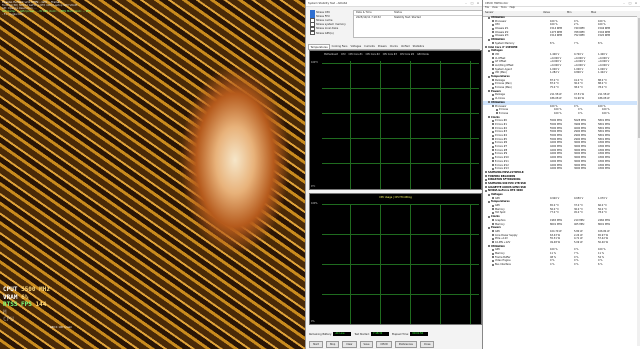  I want to click on save-button: Save, so click(366, 344).